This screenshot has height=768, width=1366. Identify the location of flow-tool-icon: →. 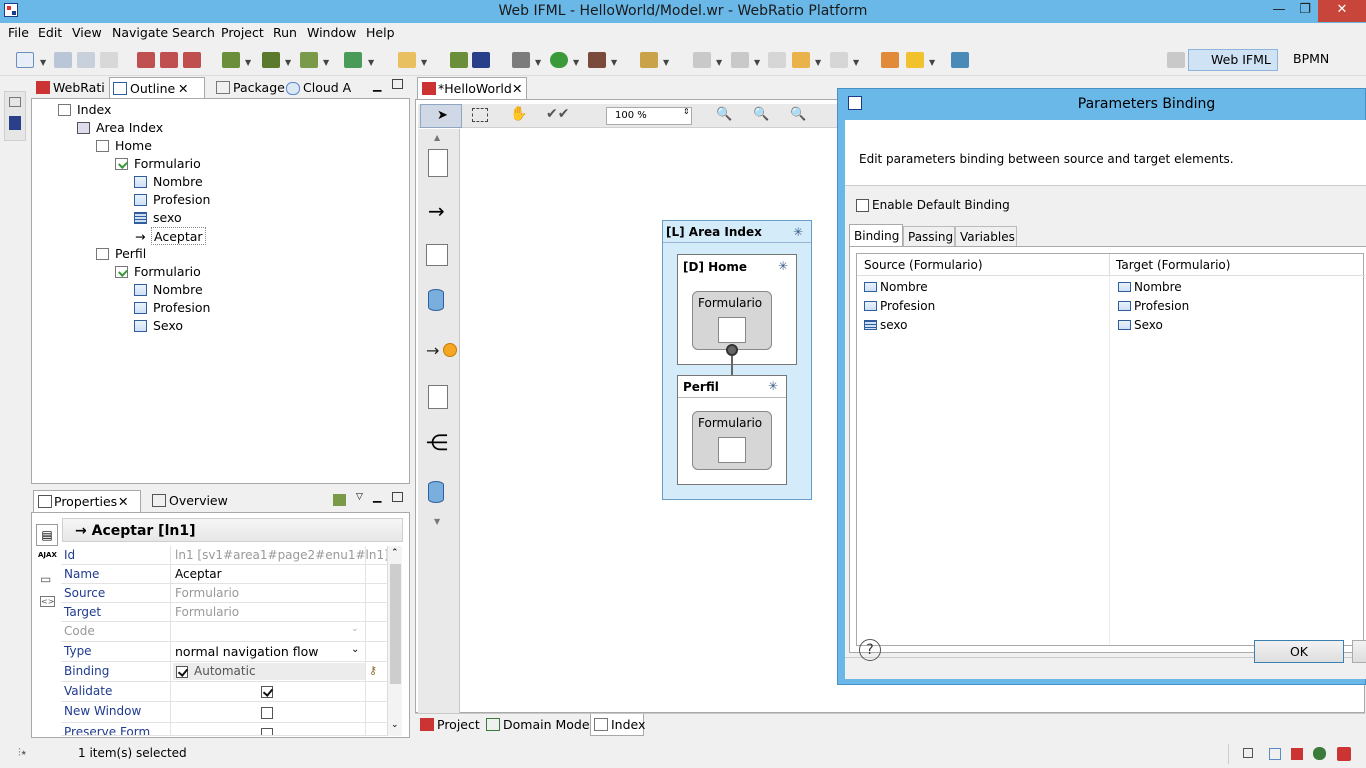
(436, 211).